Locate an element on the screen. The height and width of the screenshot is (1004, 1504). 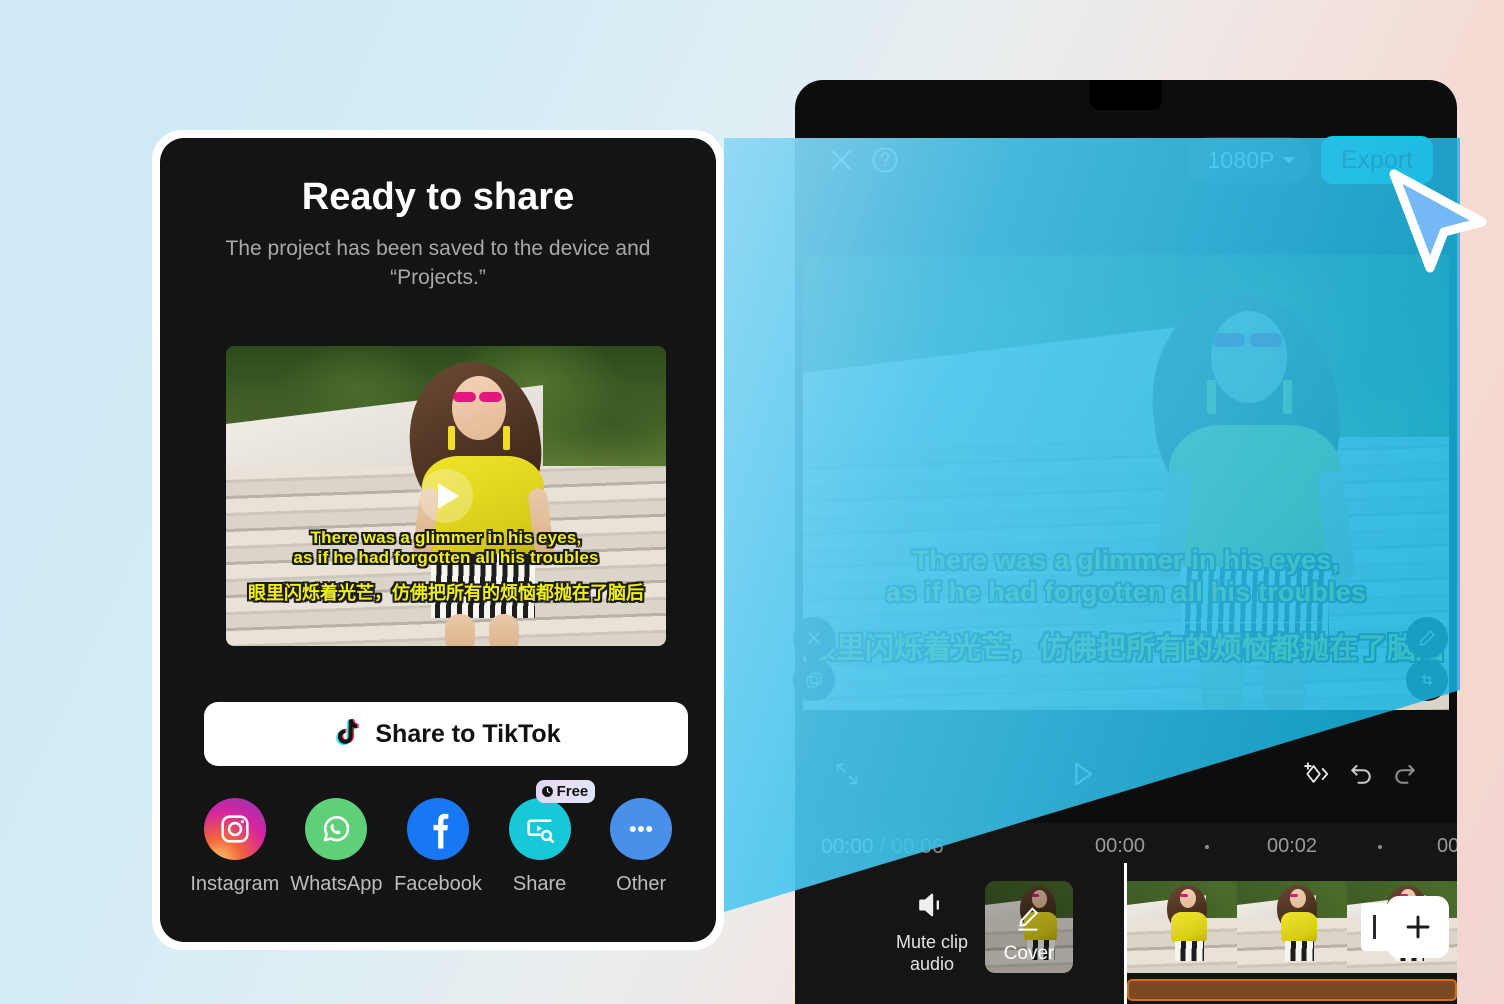
resize-corner-icon is located at coordinates (1427, 680).